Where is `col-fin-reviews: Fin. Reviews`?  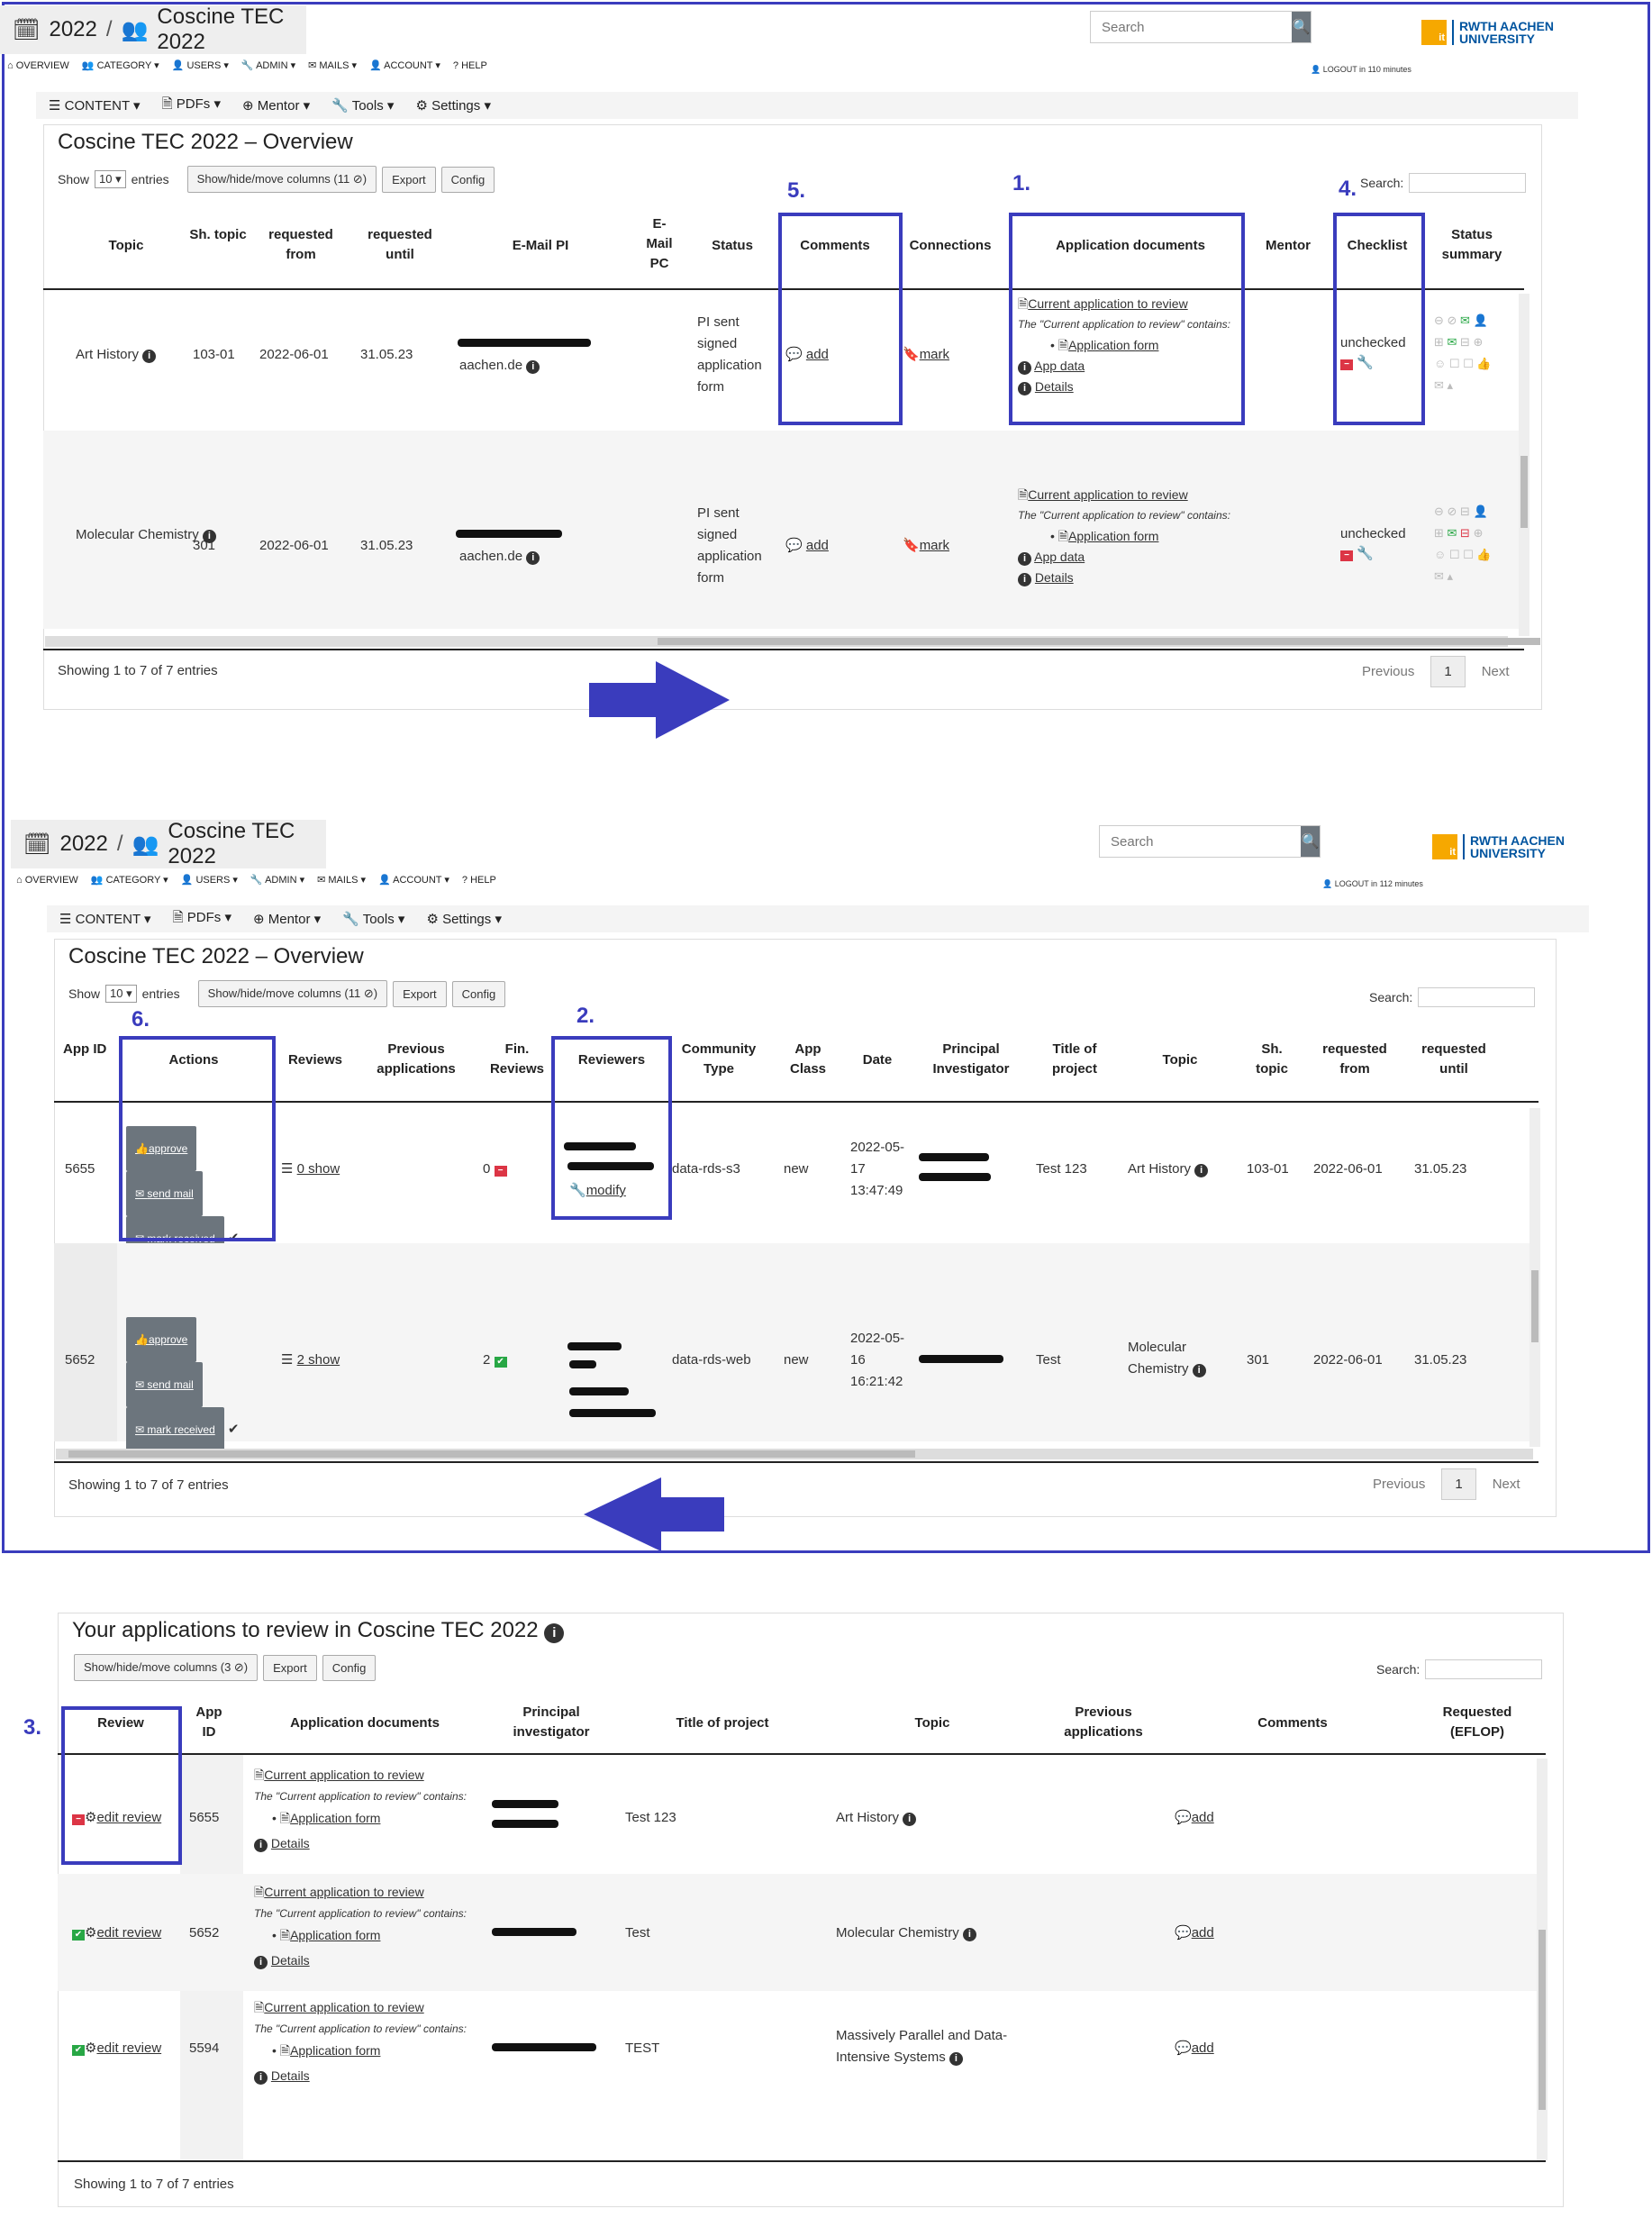 col-fin-reviews: Fin. Reviews is located at coordinates (517, 1059).